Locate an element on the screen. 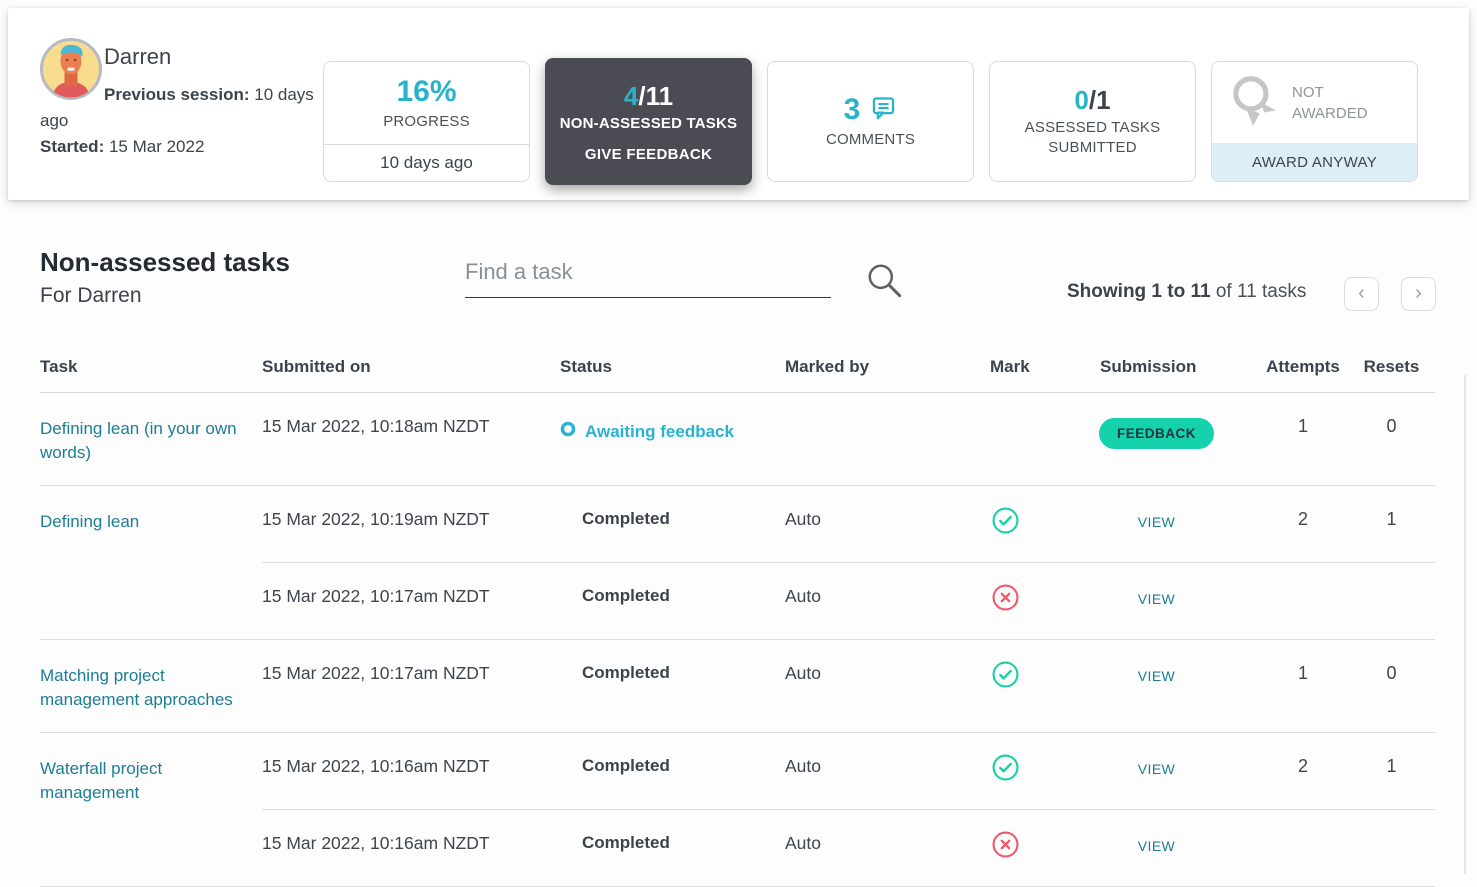  award-card: NOT AWARDED AWARD ANYWAY is located at coordinates (1314, 121).